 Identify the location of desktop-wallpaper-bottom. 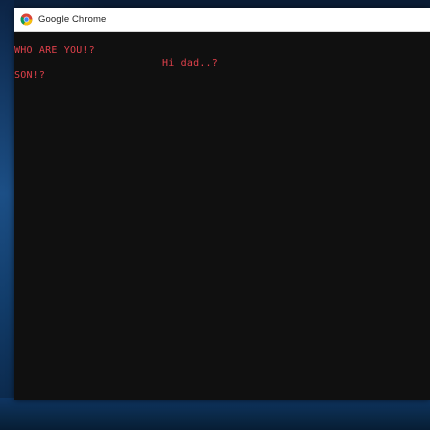
(215, 414).